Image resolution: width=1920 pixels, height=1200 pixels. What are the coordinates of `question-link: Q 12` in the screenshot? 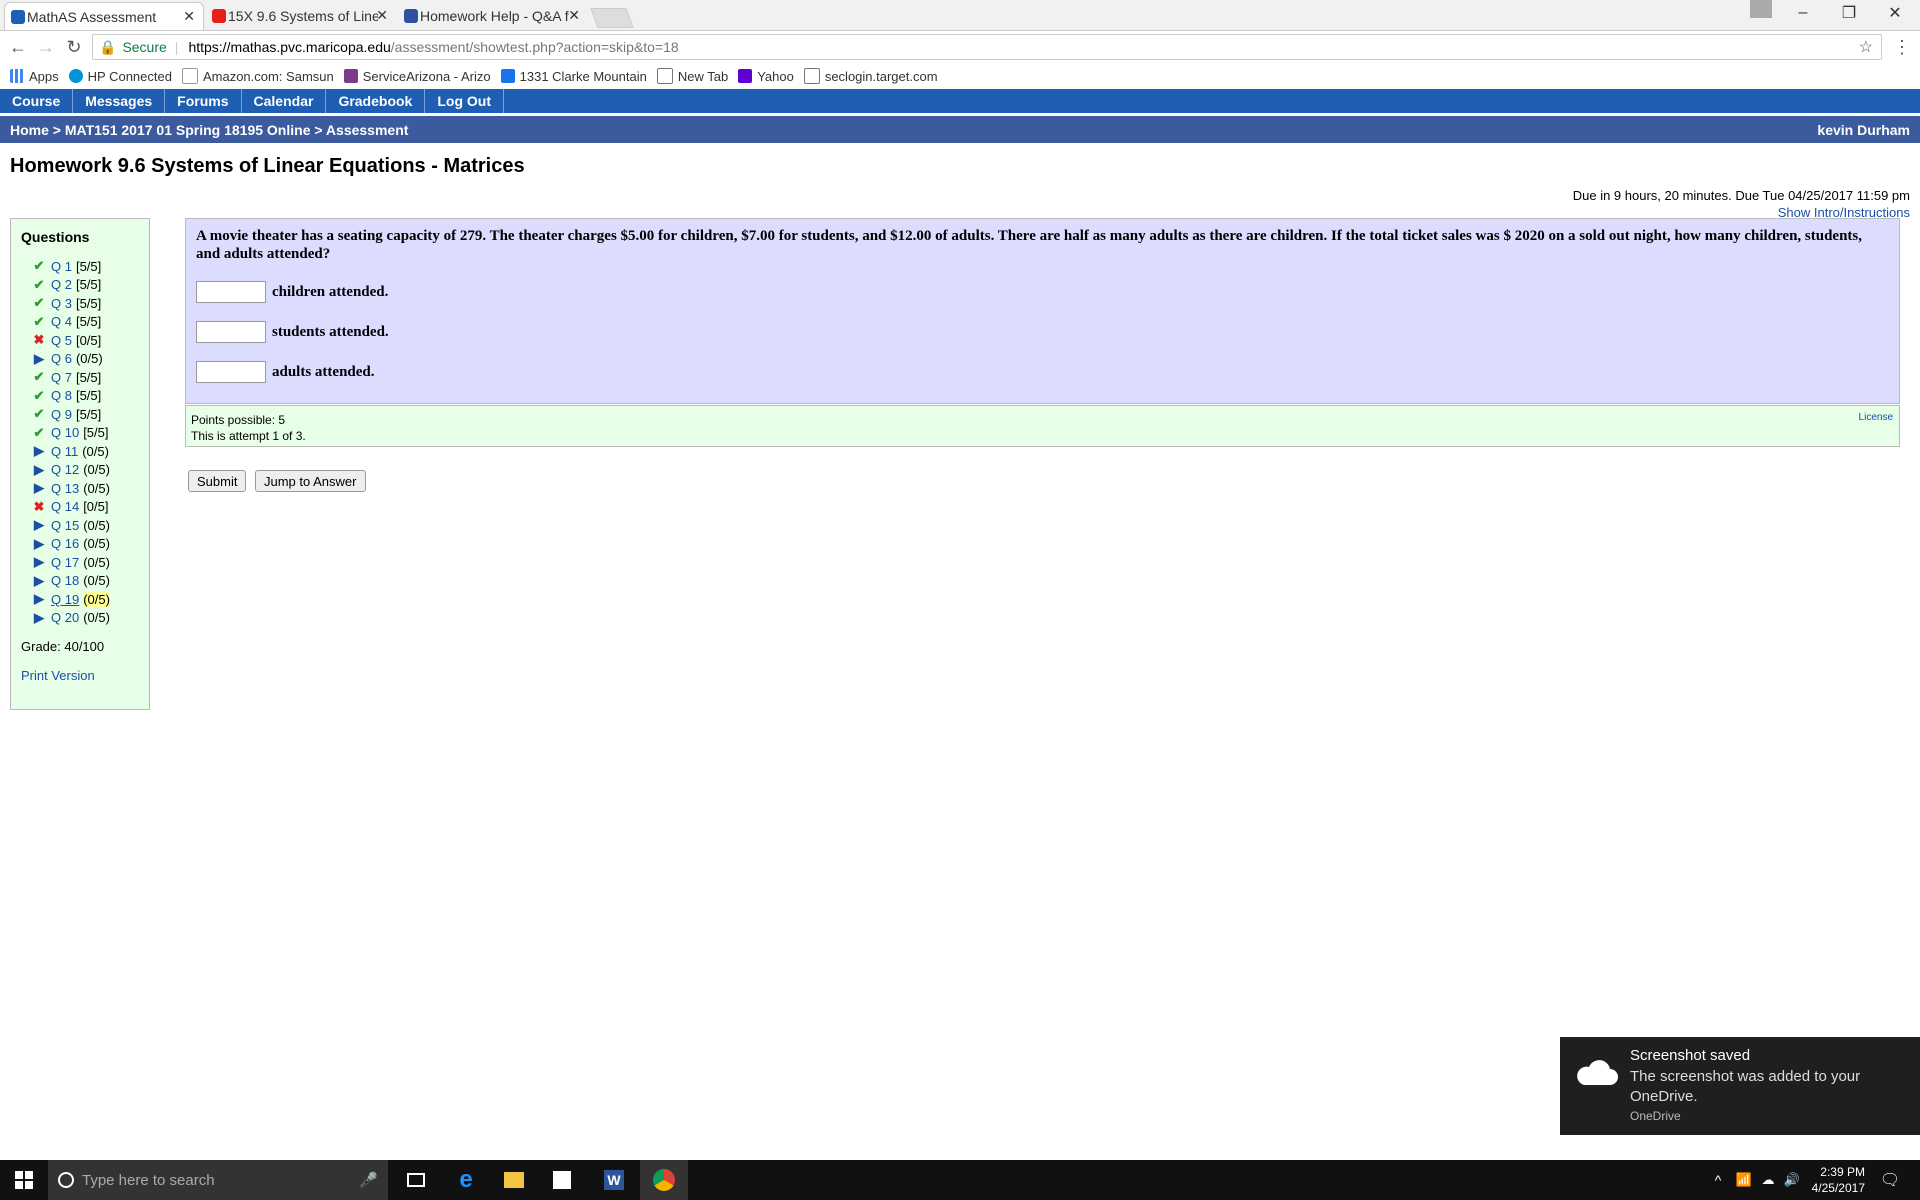 It's located at (65, 469).